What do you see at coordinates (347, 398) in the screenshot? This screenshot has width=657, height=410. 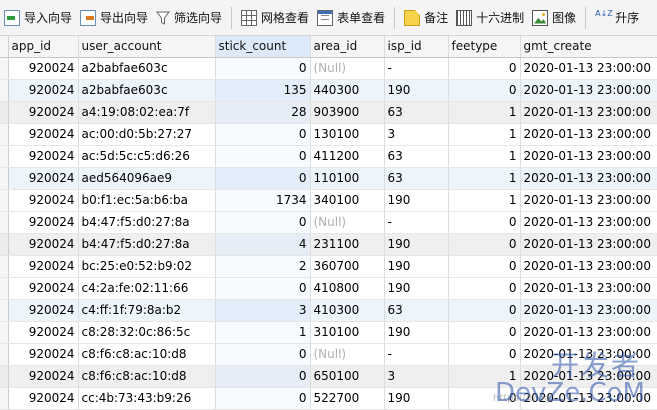 I see `cell-area-id: 522700` at bounding box center [347, 398].